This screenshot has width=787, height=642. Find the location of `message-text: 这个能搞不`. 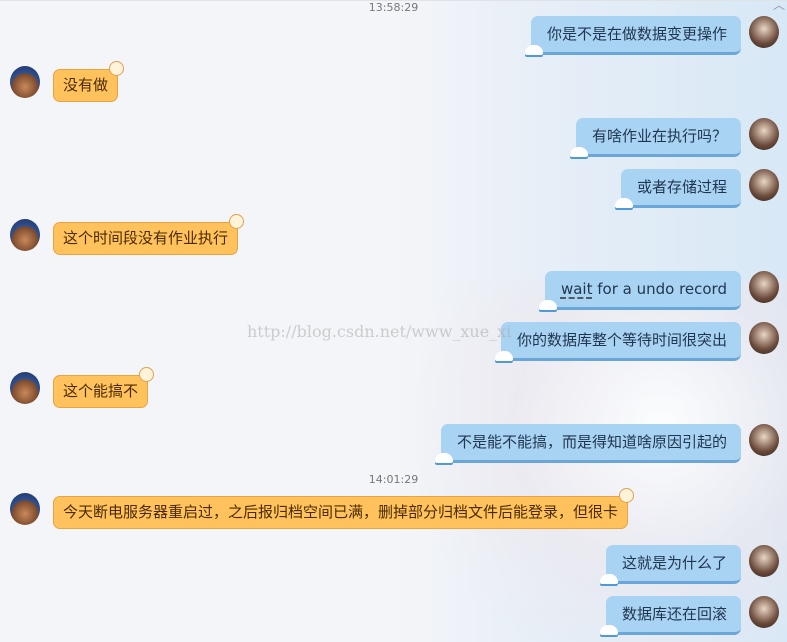

message-text: 这个能搞不 is located at coordinates (101, 391).